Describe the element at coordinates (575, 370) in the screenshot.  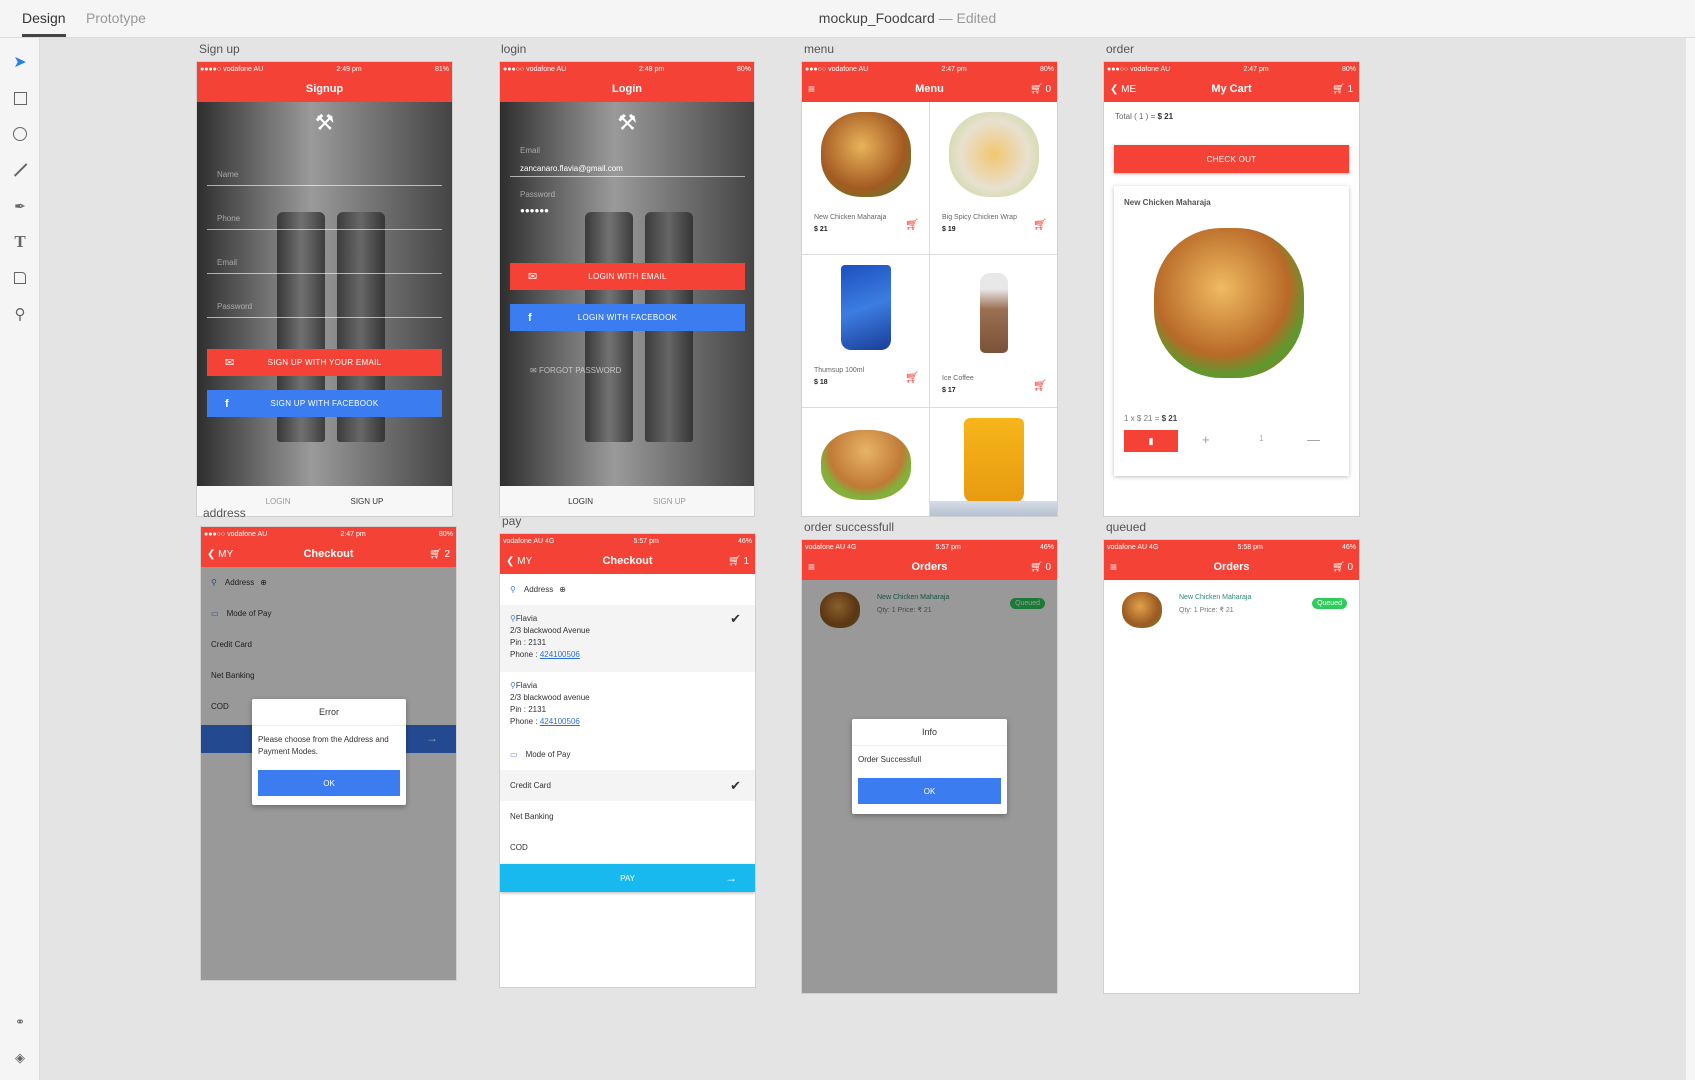
I see `forgot-password-link: ✉ FORGOT PASSWORD` at that location.